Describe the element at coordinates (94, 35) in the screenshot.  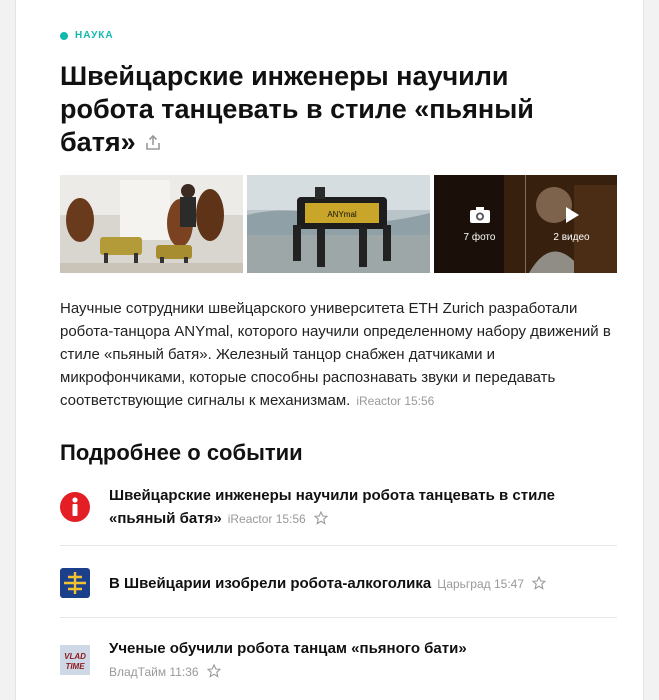
I see `category-label: НАУКА` at that location.